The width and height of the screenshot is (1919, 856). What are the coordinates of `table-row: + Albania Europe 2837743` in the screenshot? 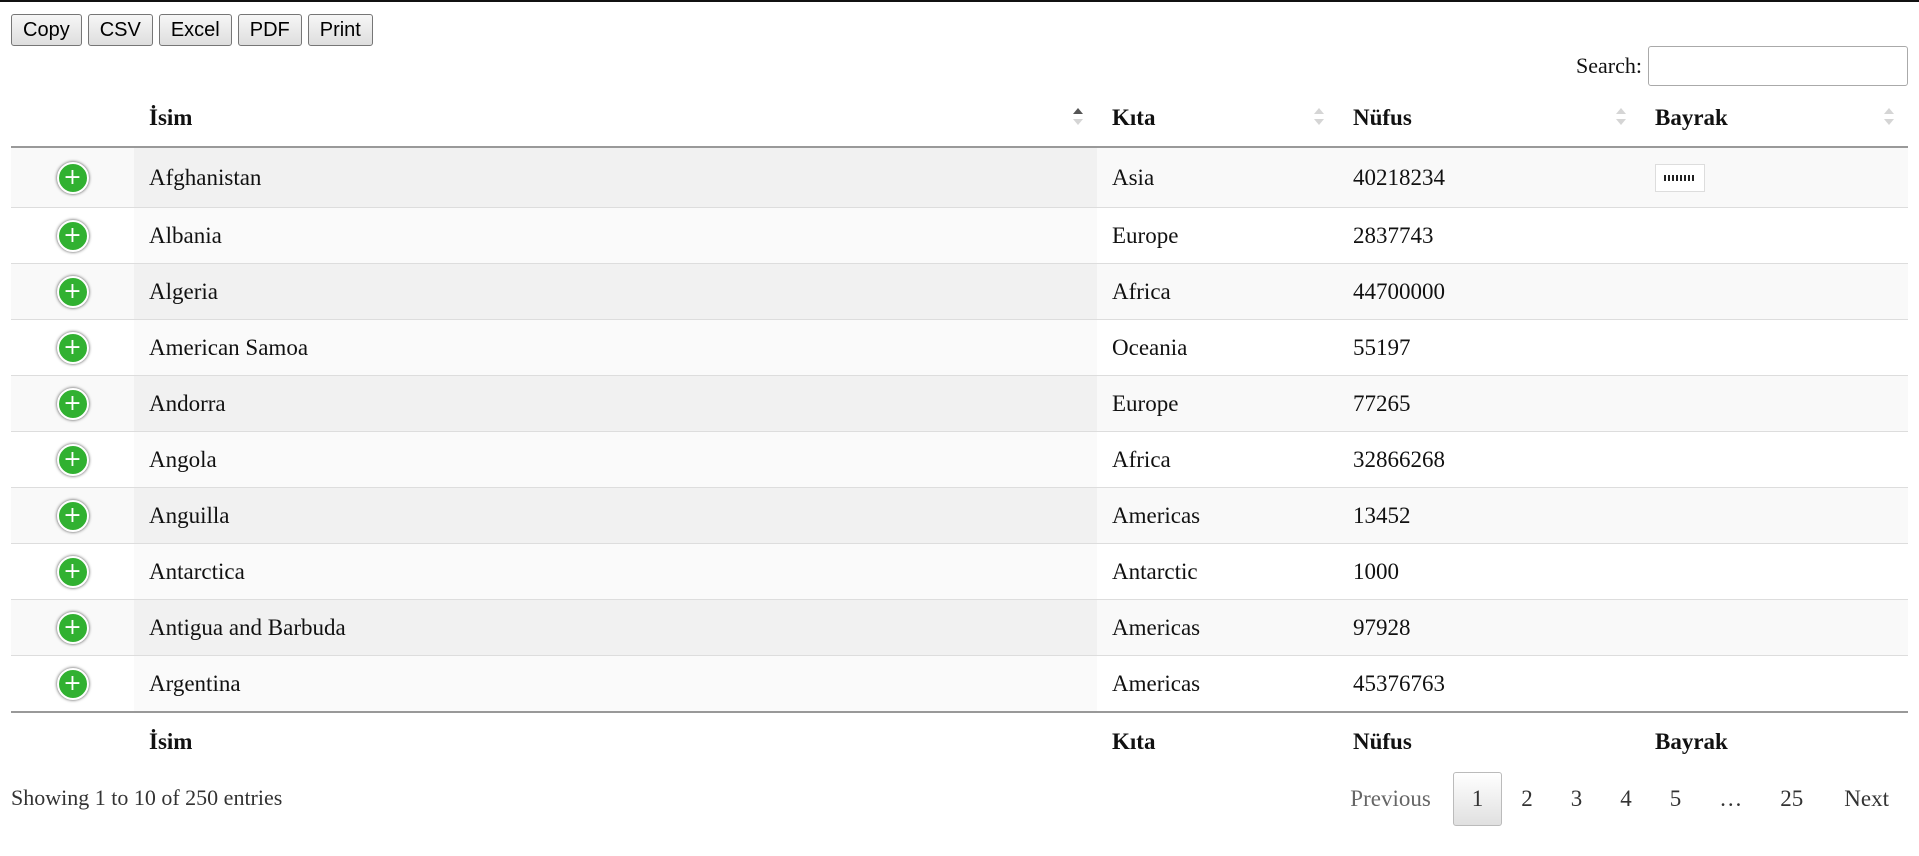 It's located at (959, 235).